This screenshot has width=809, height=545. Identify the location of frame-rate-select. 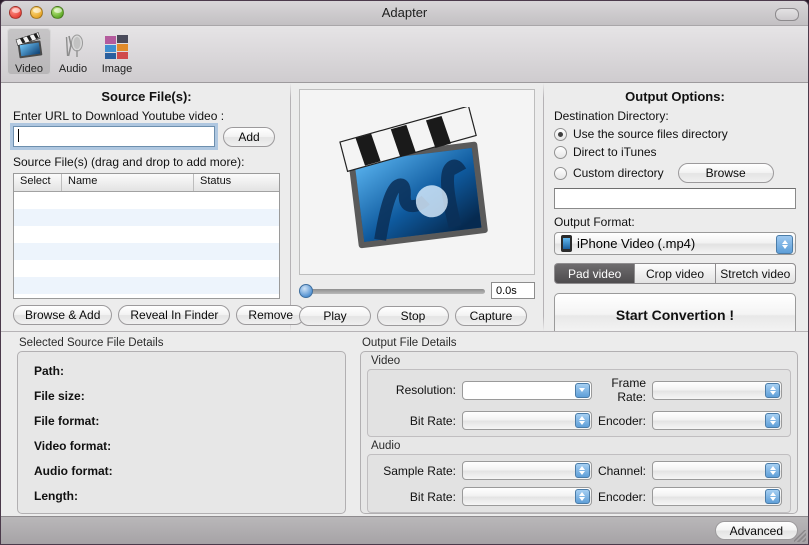
(717, 390).